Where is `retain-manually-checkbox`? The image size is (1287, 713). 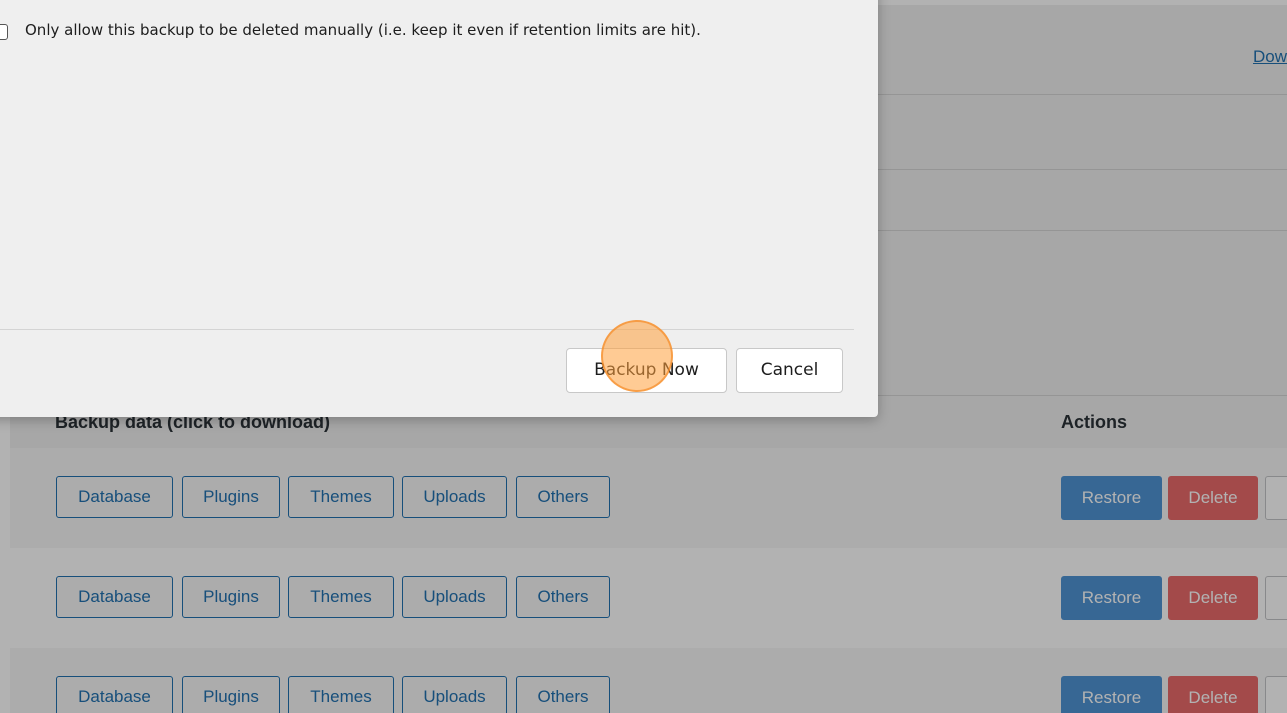 retain-manually-checkbox is located at coordinates (4, 32).